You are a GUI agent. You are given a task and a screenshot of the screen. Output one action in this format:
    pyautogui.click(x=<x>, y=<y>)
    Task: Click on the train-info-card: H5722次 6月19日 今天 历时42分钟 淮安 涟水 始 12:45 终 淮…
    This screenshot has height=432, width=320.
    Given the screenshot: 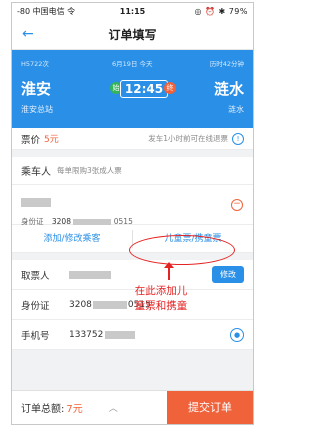 What is the action you would take?
    pyautogui.click(x=132, y=89)
    